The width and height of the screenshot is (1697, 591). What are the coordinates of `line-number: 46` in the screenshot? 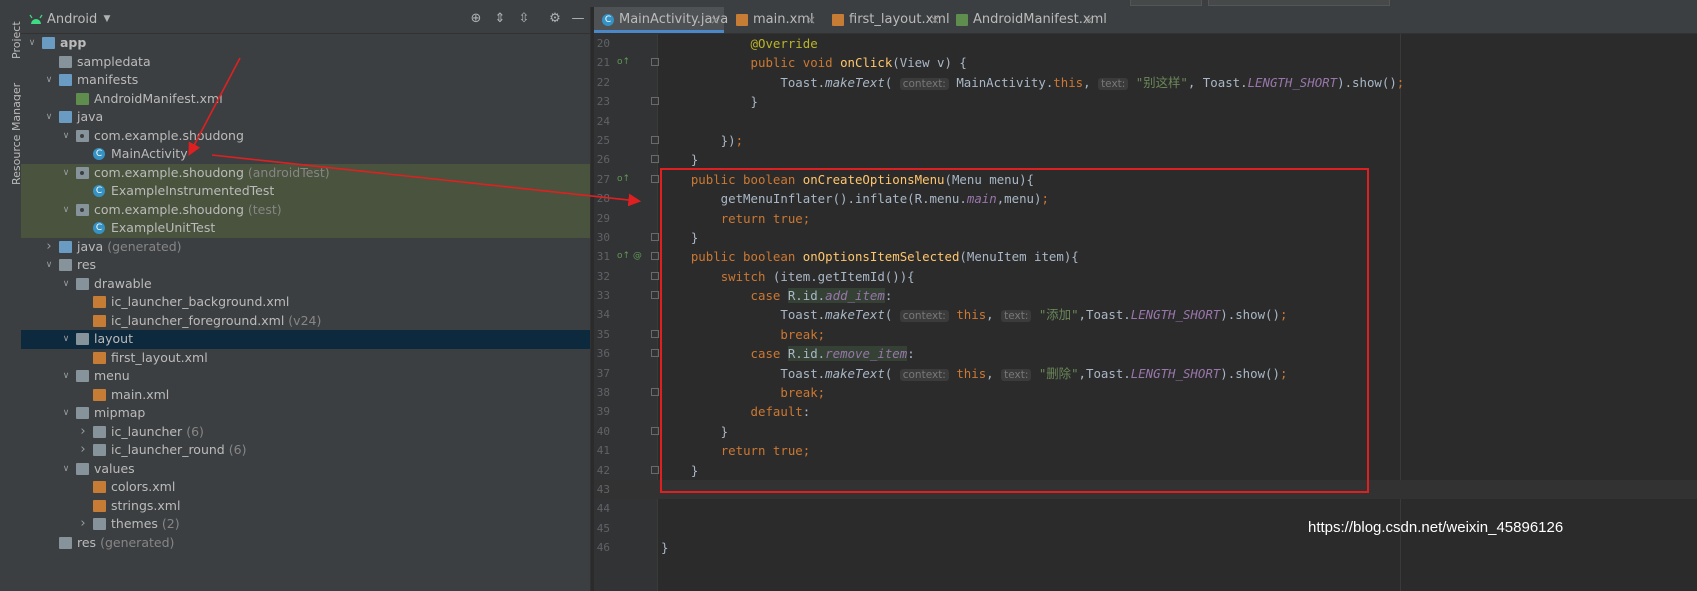 It's located at (603, 548).